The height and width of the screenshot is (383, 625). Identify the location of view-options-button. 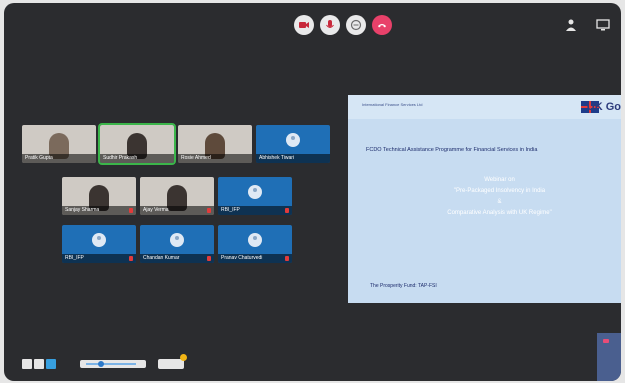
(172, 361).